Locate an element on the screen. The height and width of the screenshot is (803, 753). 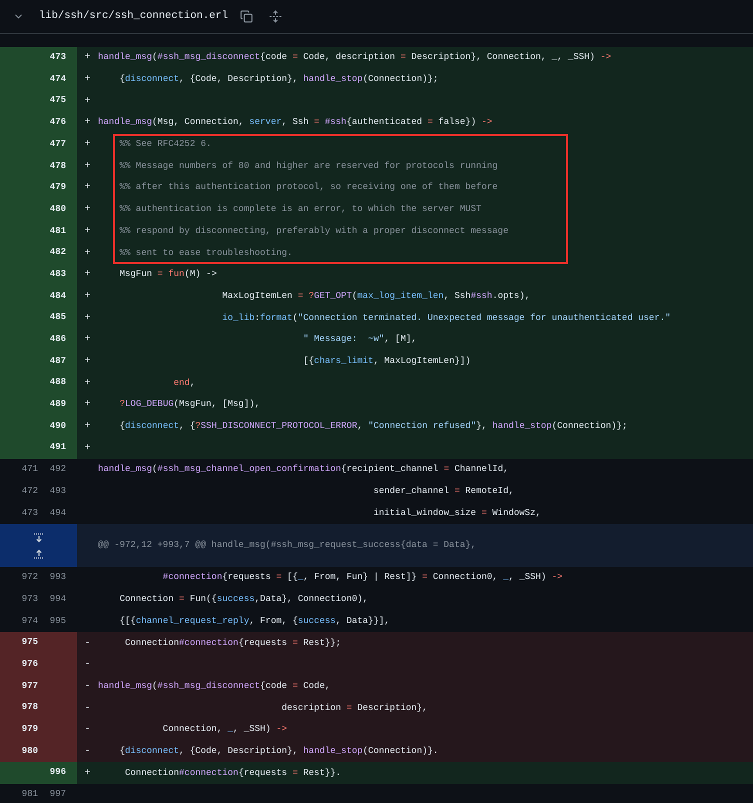
line-number: 472 is located at coordinates (30, 491).